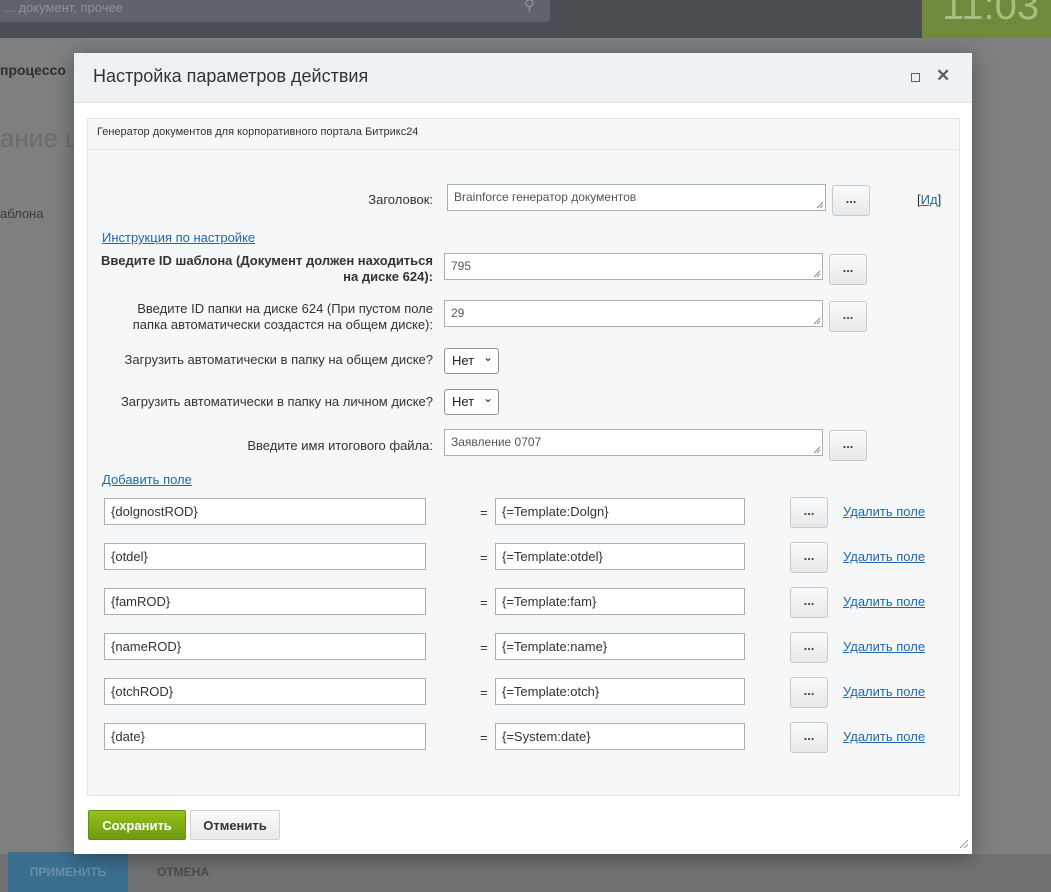 Image resolution: width=1051 pixels, height=892 pixels. What do you see at coordinates (943, 76) in the screenshot?
I see `close-icon: ✕` at bounding box center [943, 76].